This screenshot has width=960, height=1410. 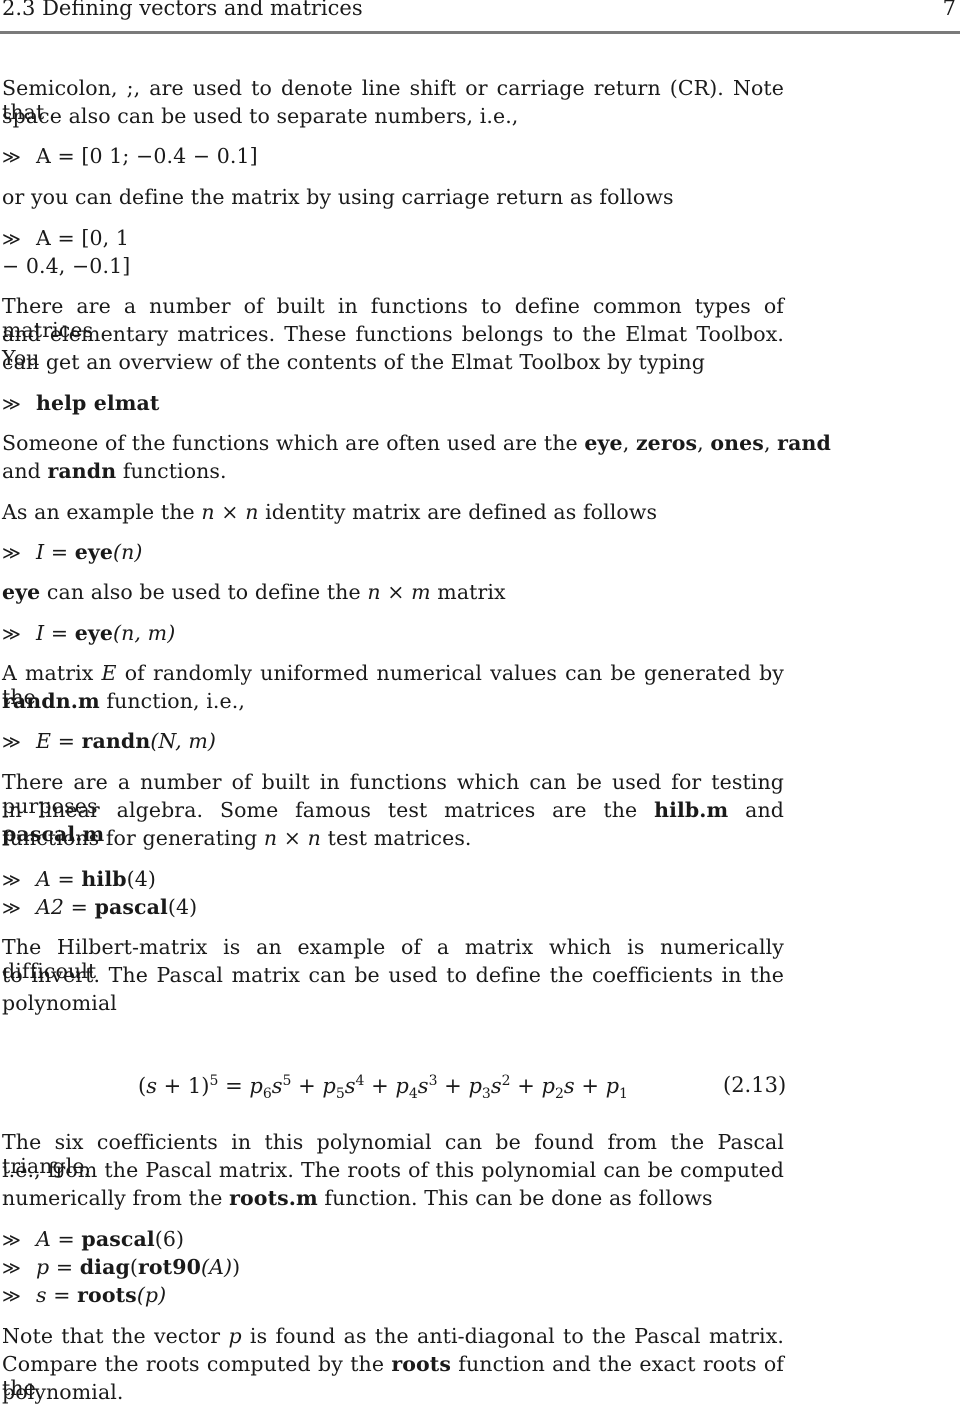 What do you see at coordinates (63, 1392) in the screenshot?
I see `paragraph-line: polynomial.` at bounding box center [63, 1392].